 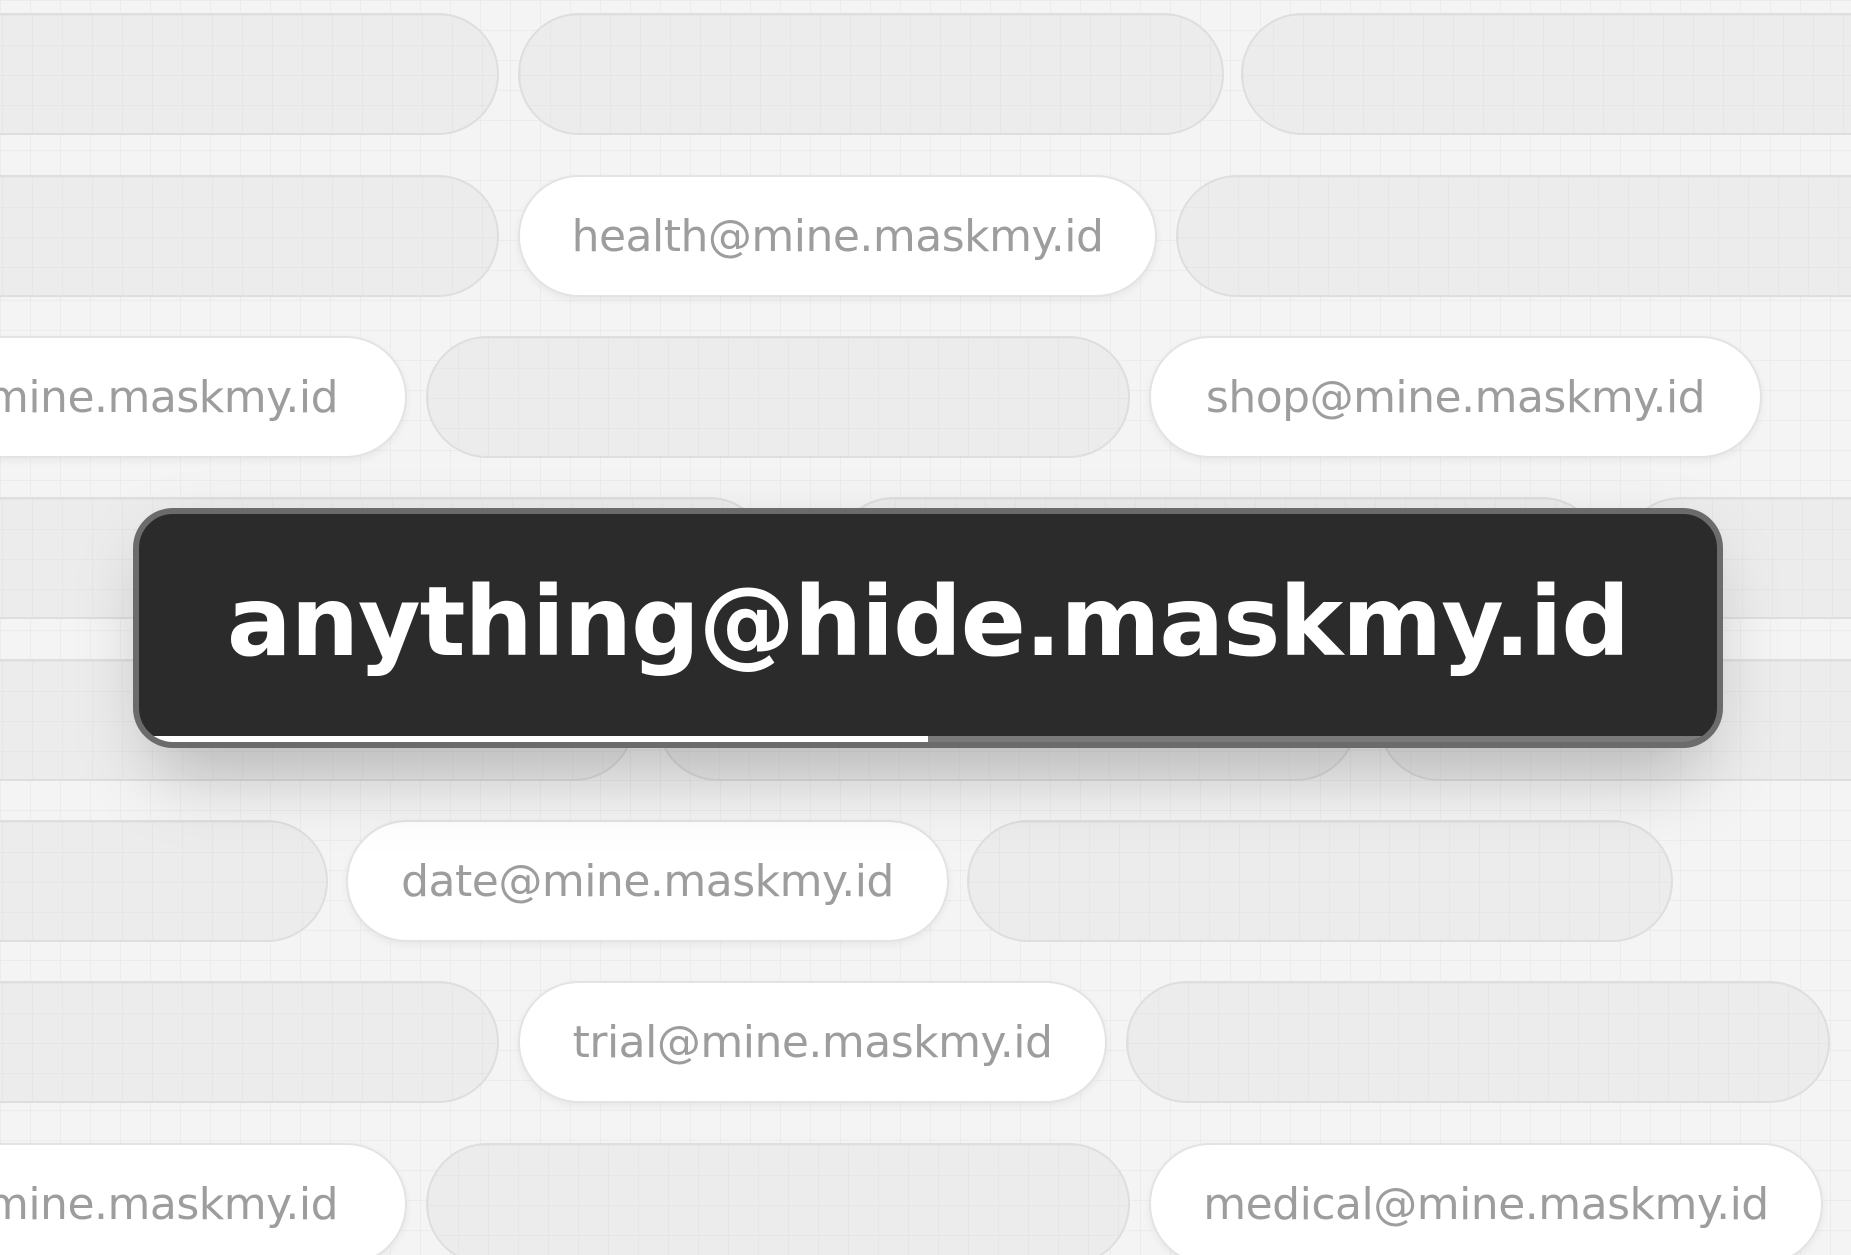 I want to click on alias-pill-medical: medical@mine.maskmy.id, so click(x=1486, y=1199).